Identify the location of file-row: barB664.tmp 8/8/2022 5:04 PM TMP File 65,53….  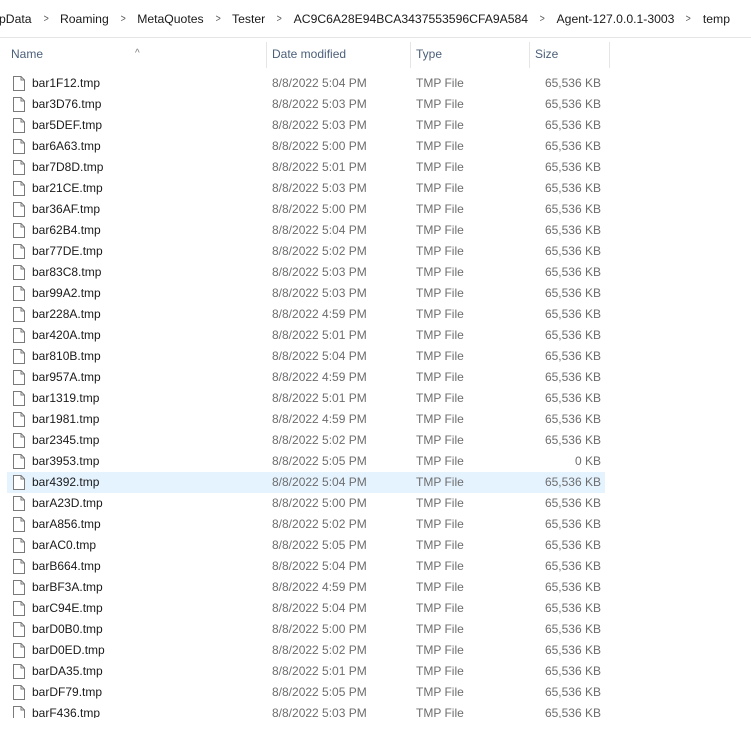
(306, 566).